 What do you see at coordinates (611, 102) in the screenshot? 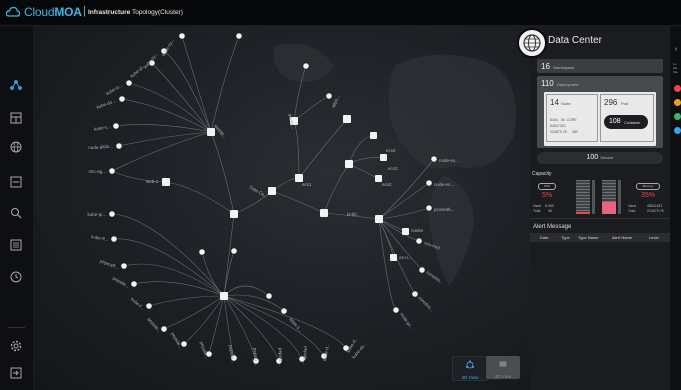
I see `pod-count: 296` at bounding box center [611, 102].